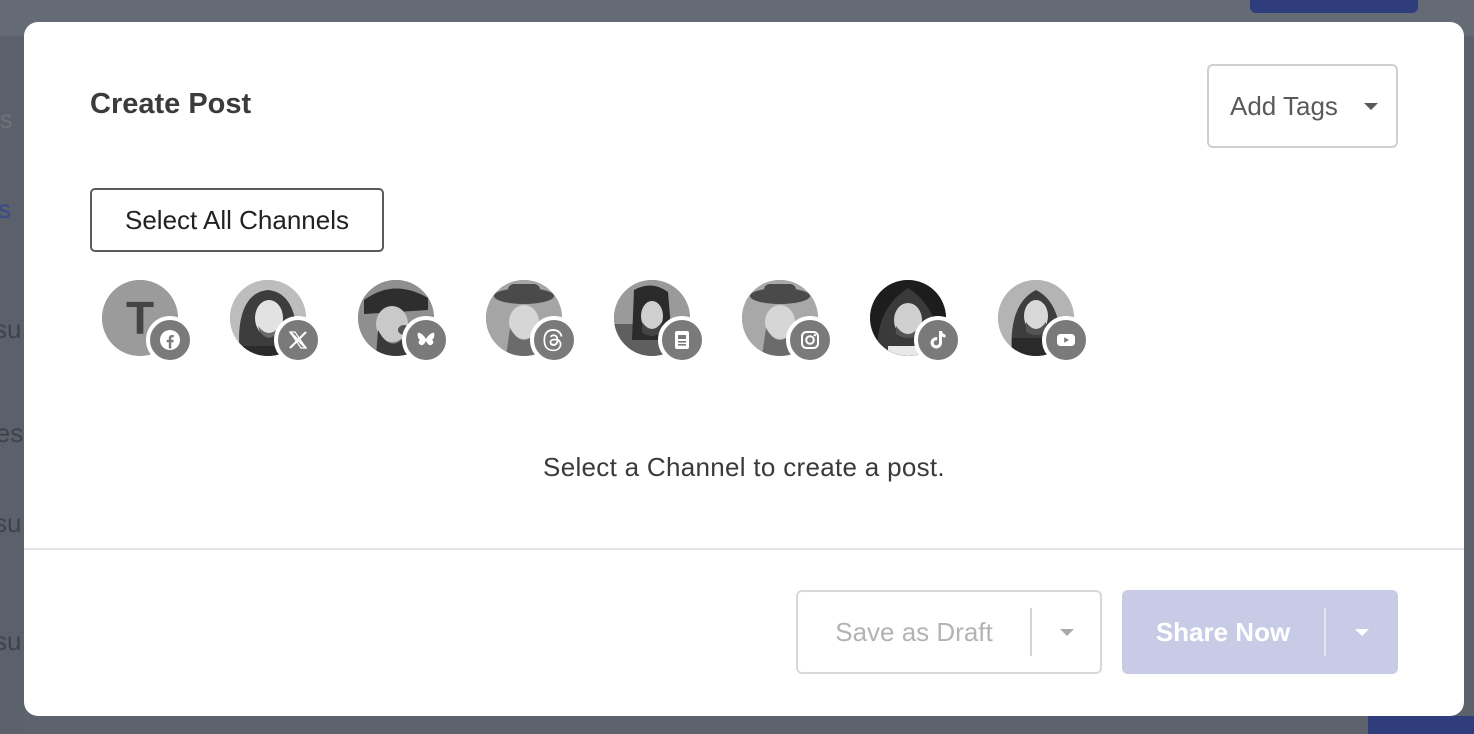  What do you see at coordinates (1421, 725) in the screenshot?
I see `background-bottom-button` at bounding box center [1421, 725].